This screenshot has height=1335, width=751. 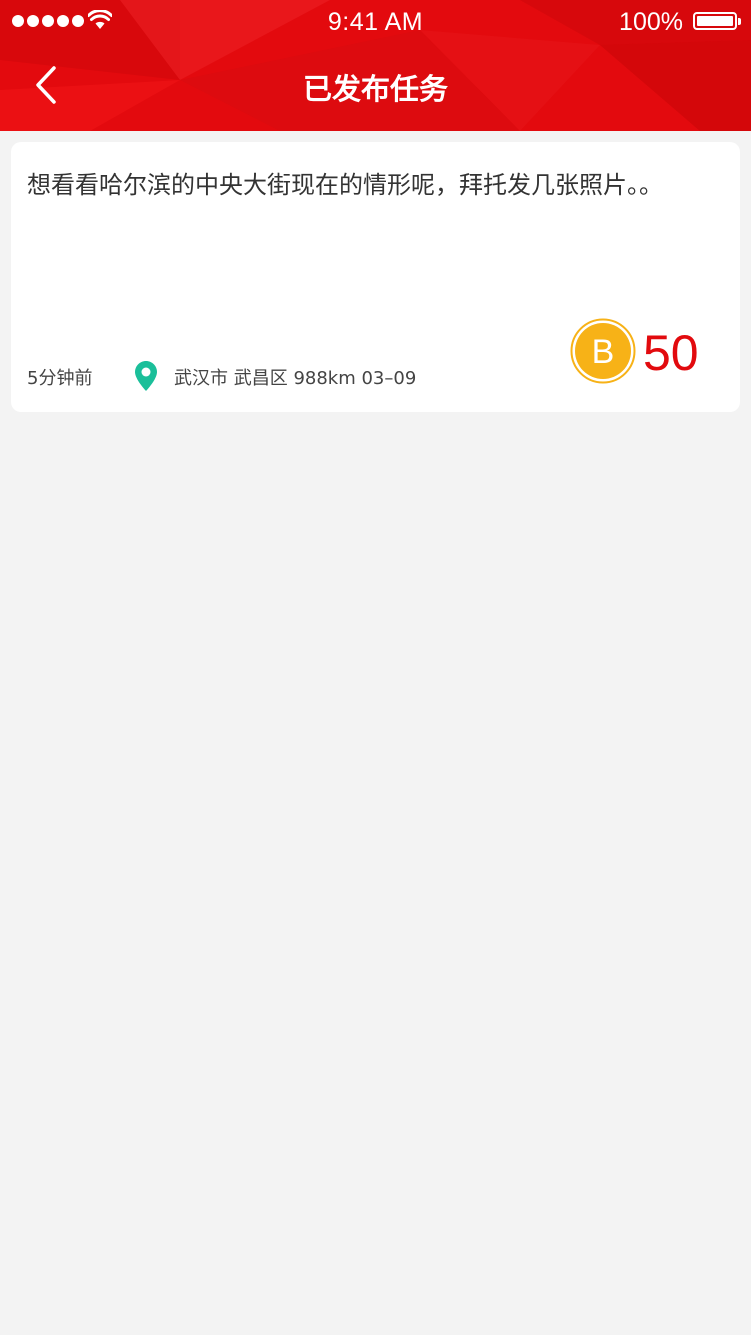 I want to click on nav-bar: 已发布任务, so click(x=375, y=87).